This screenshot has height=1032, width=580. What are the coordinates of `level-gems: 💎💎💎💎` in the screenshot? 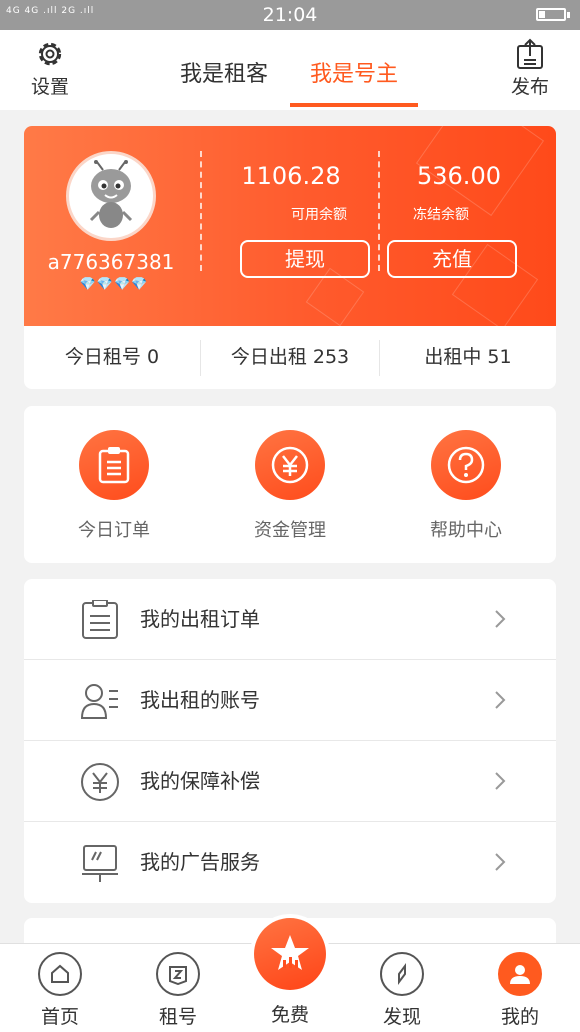 It's located at (114, 284).